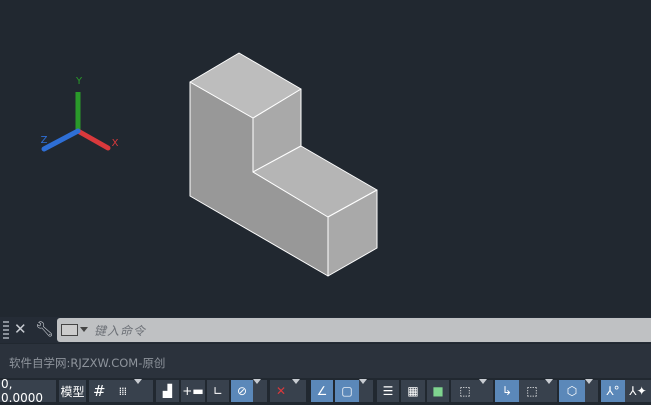 This screenshot has height=405, width=651. What do you see at coordinates (218, 391) in the screenshot?
I see `ortho-icon: ∟` at bounding box center [218, 391].